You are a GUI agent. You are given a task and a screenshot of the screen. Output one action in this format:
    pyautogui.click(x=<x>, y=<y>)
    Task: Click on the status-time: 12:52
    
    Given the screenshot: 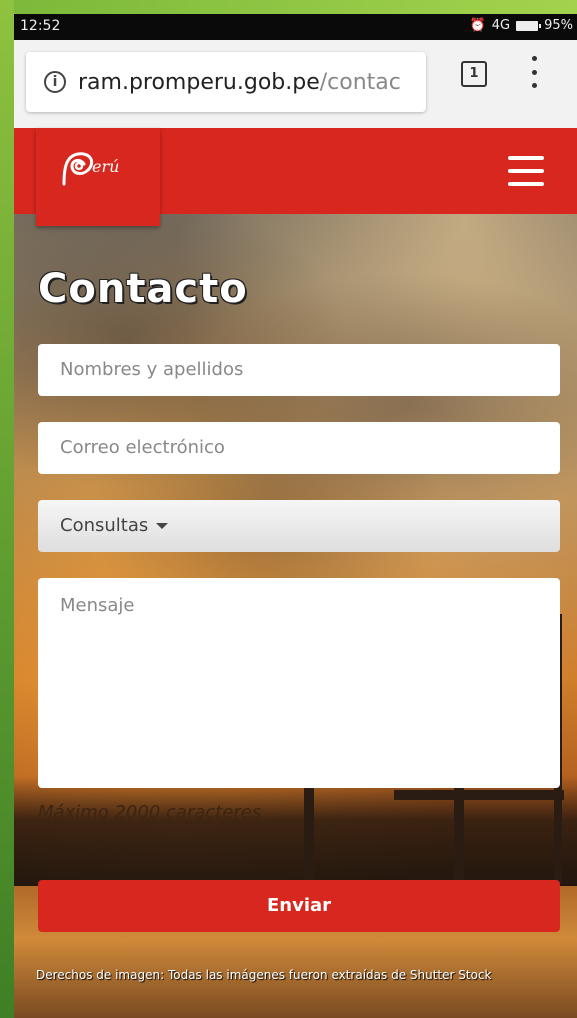 What is the action you would take?
    pyautogui.click(x=40, y=26)
    